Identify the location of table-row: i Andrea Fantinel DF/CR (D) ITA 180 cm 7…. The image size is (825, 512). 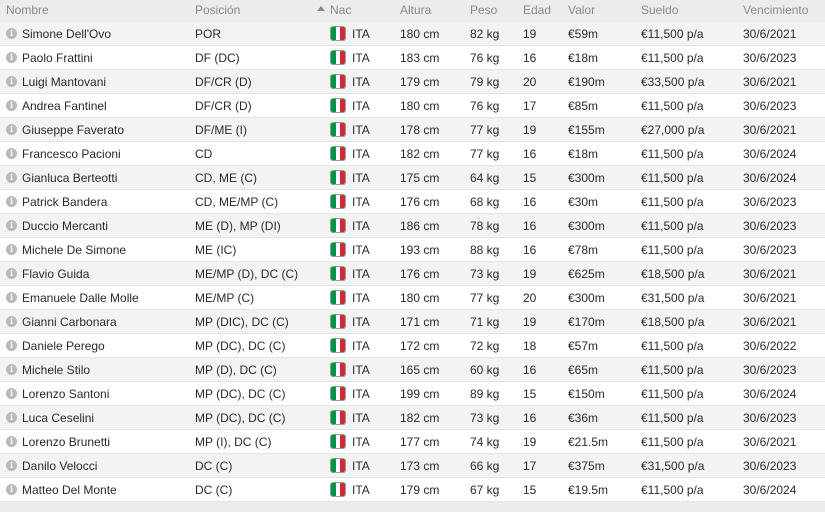
(412, 106).